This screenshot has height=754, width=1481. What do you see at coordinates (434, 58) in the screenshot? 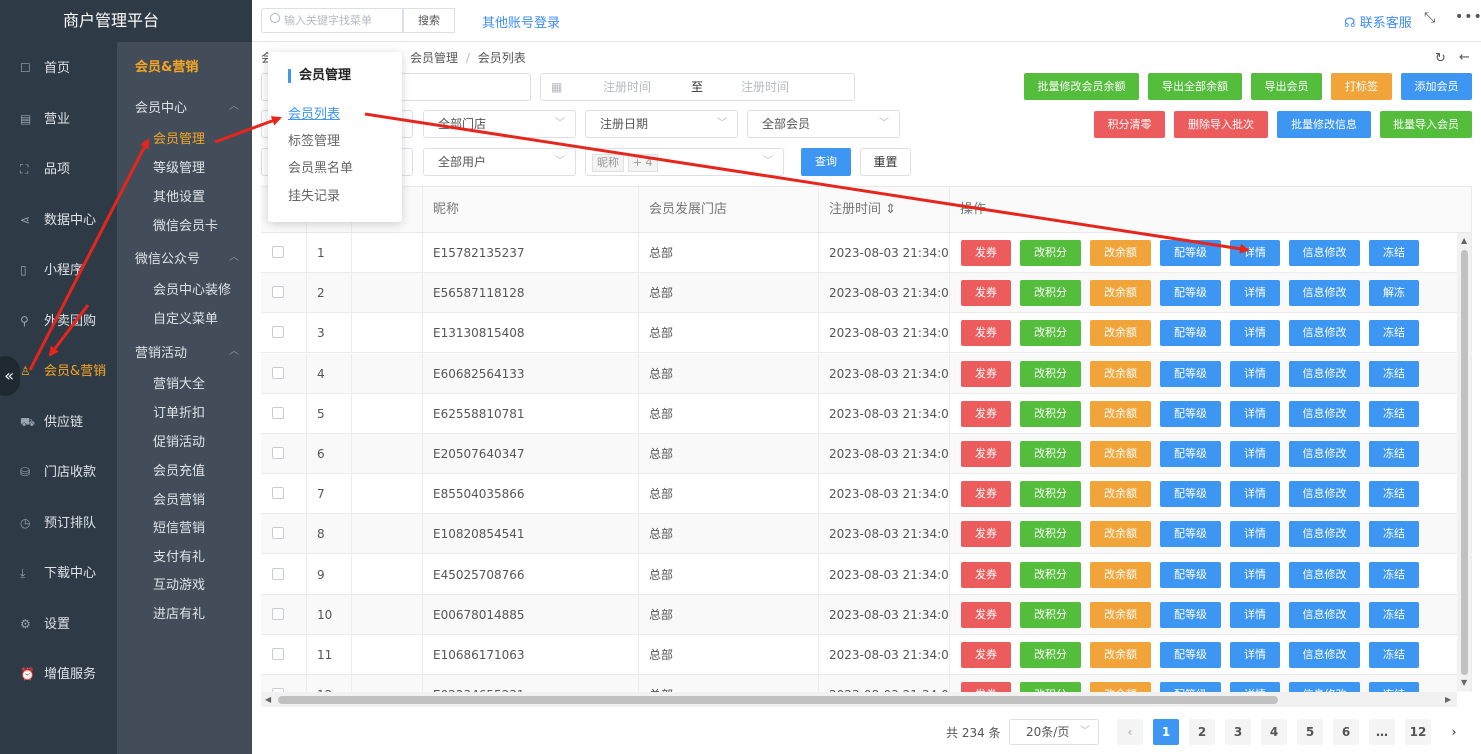
I see `breadcrumb-item: 会员管理` at bounding box center [434, 58].